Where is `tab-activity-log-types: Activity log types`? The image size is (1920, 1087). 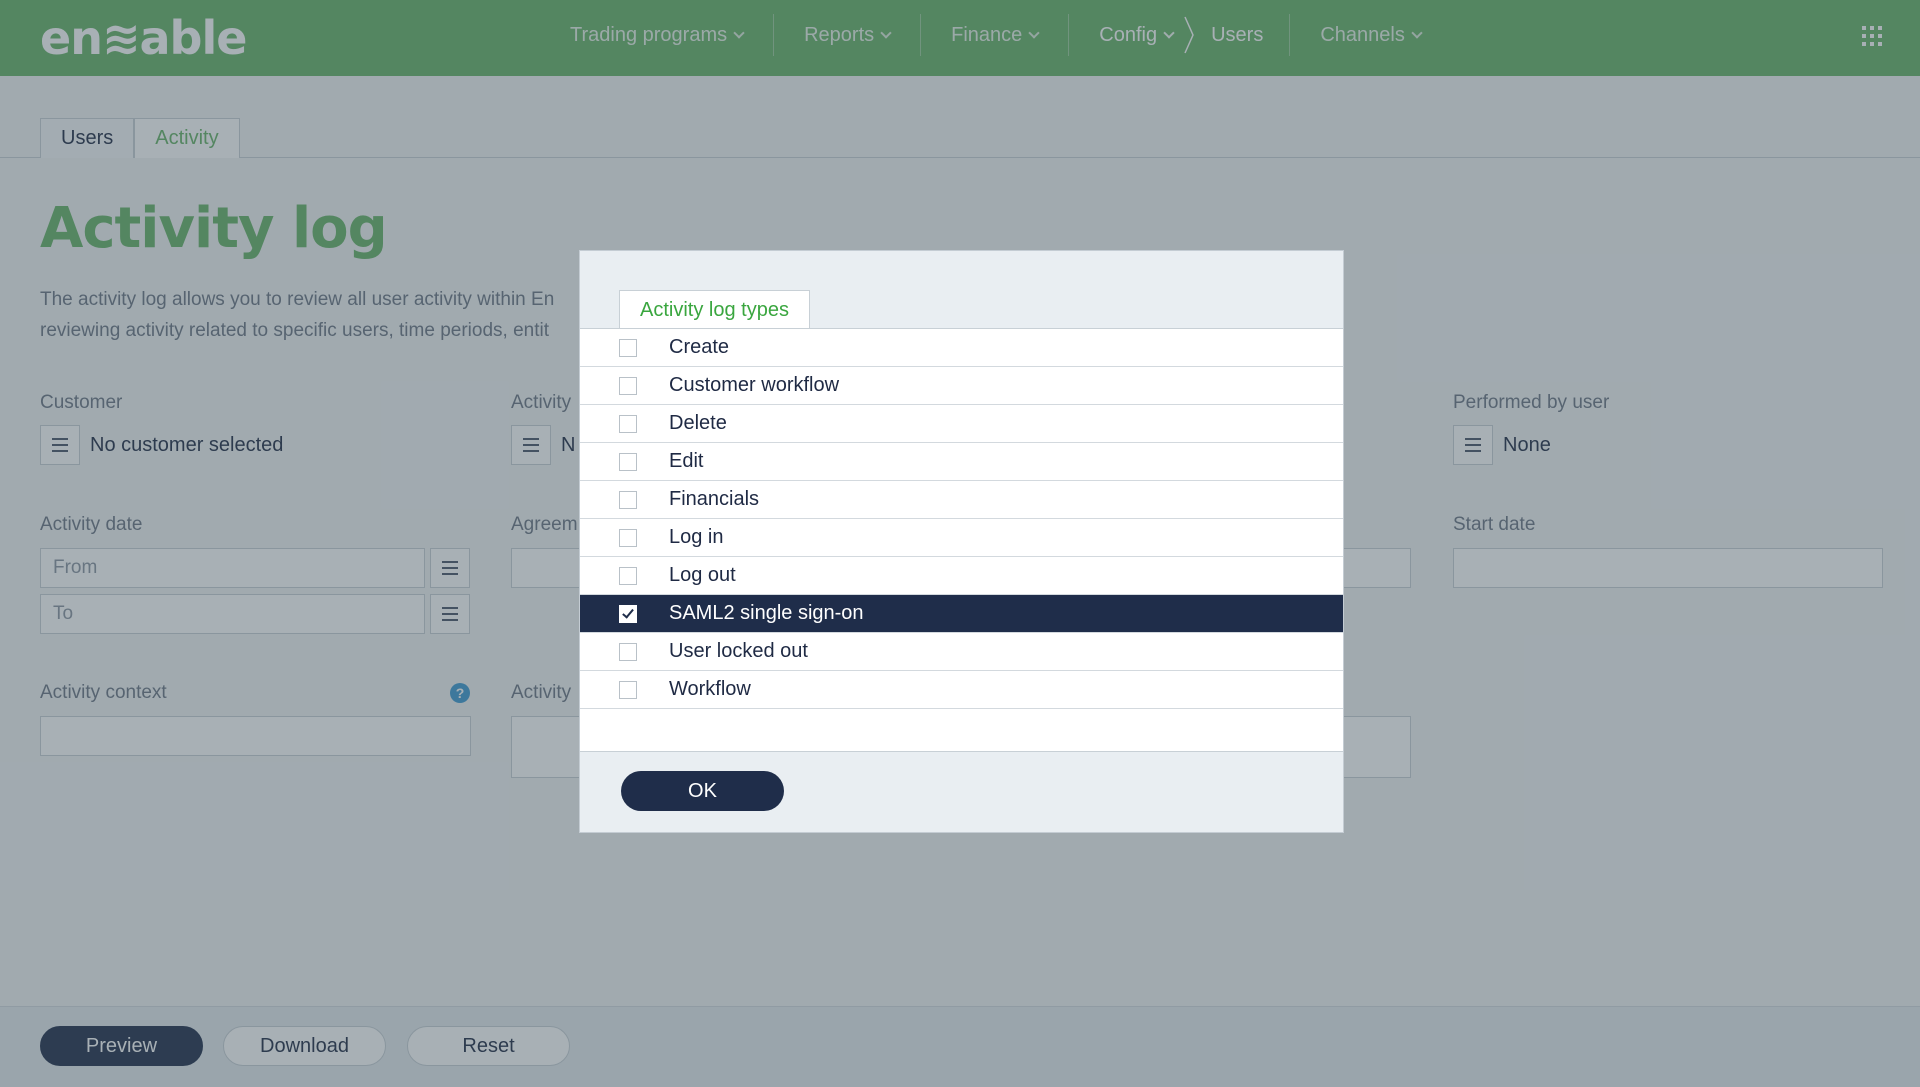 tab-activity-log-types: Activity log types is located at coordinates (714, 309).